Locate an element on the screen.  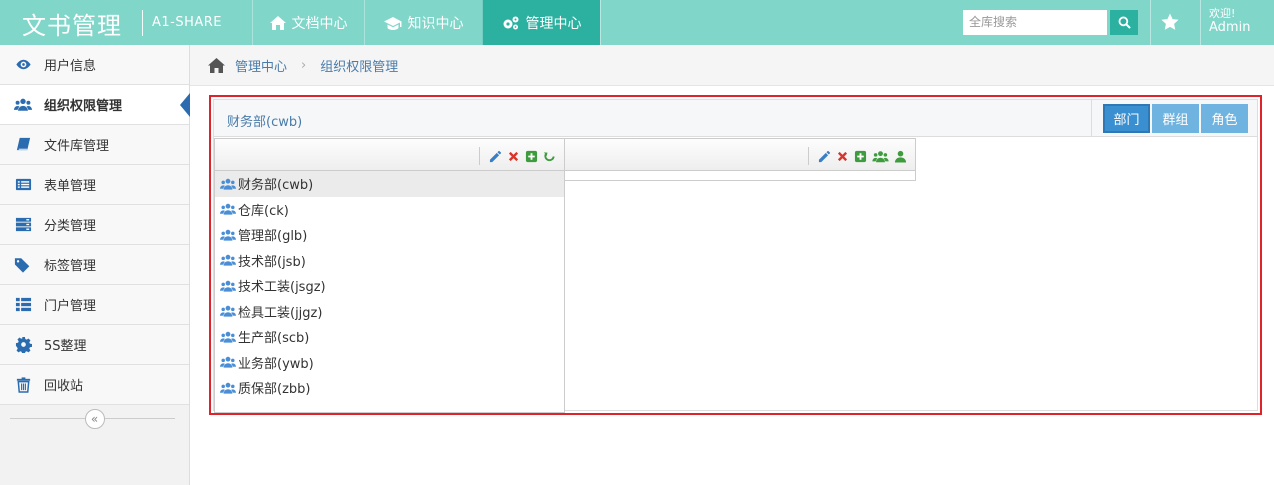
sidebar-item-label: 5S整理 is located at coordinates (65, 346).